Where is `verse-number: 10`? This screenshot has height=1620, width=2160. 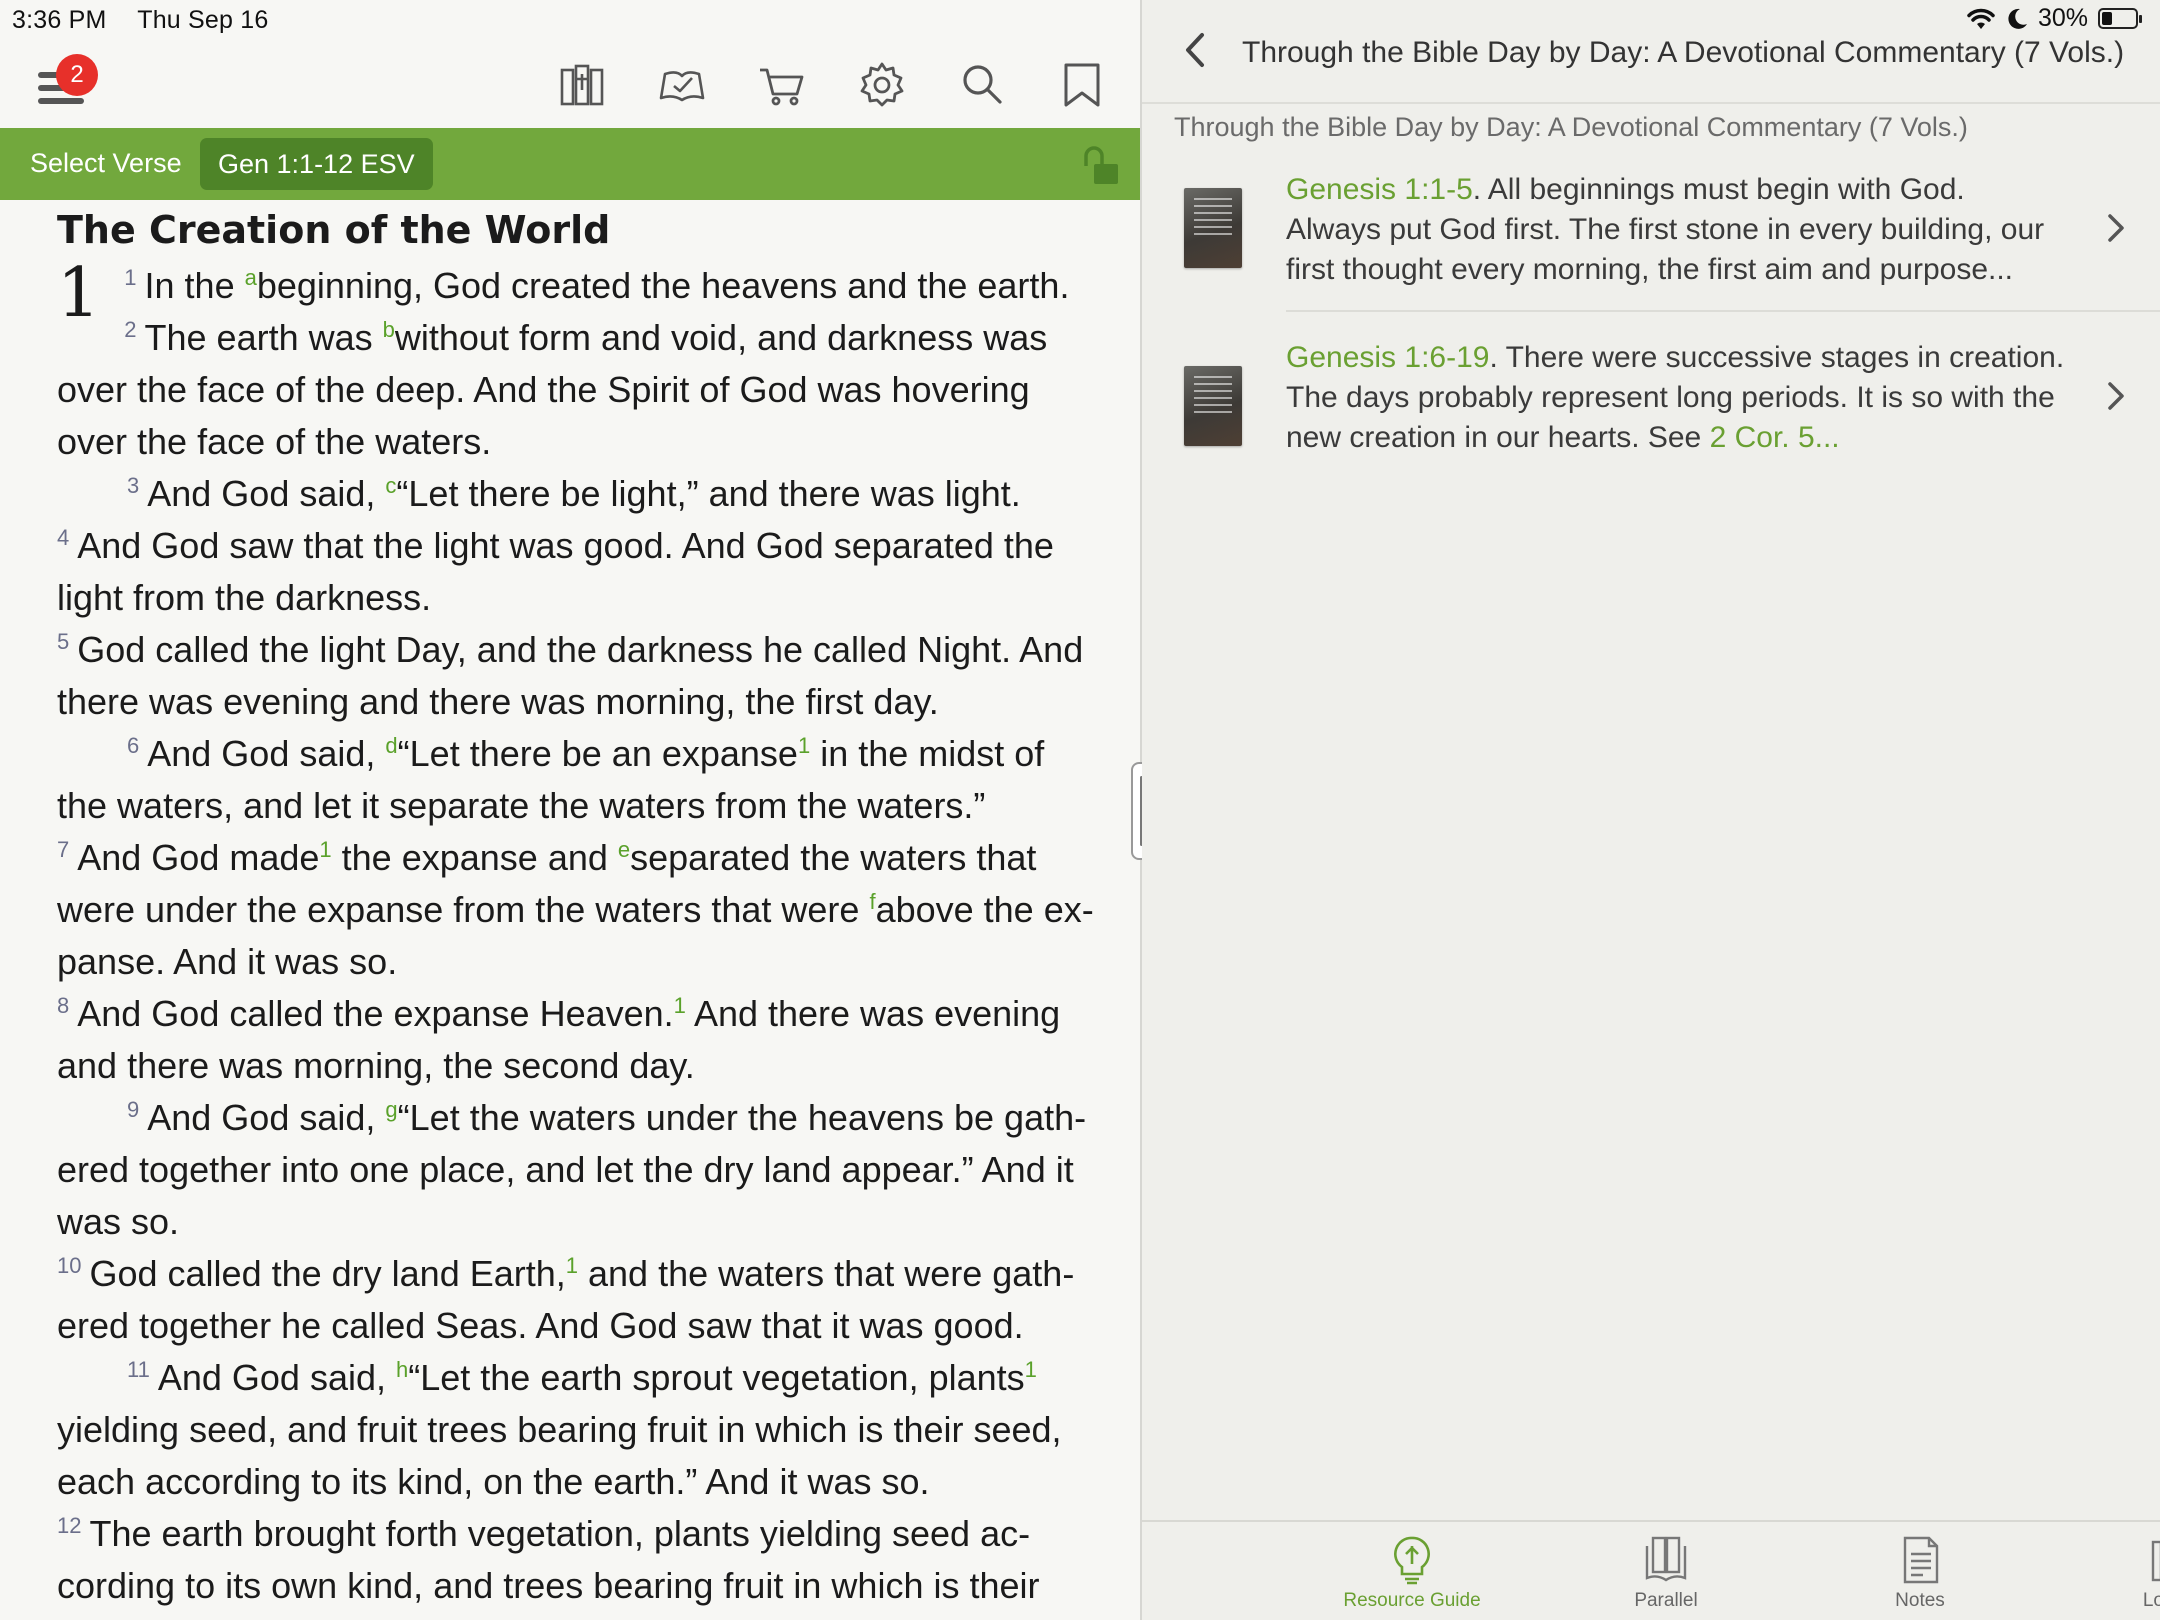
verse-number: 10 is located at coordinates (69, 1265).